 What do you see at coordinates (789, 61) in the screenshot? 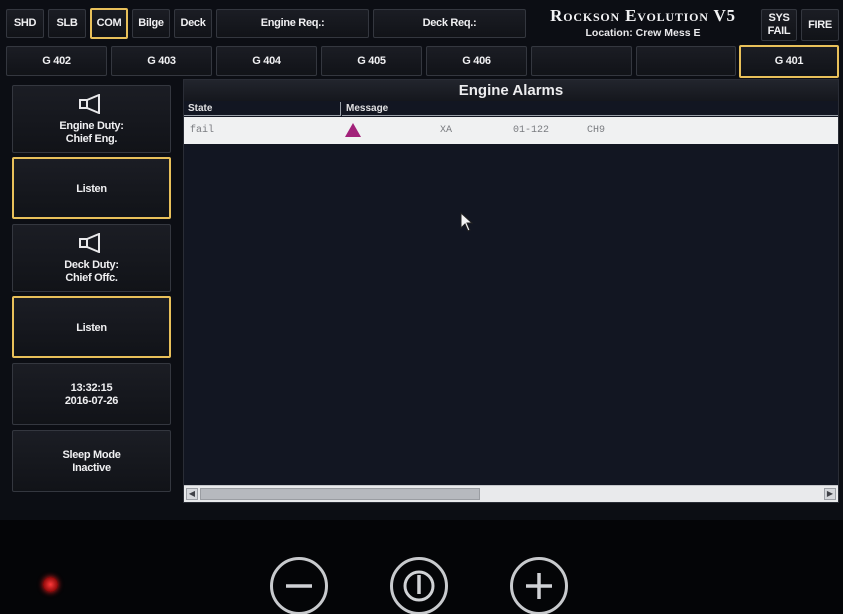
I see `group-g401: G 401` at bounding box center [789, 61].